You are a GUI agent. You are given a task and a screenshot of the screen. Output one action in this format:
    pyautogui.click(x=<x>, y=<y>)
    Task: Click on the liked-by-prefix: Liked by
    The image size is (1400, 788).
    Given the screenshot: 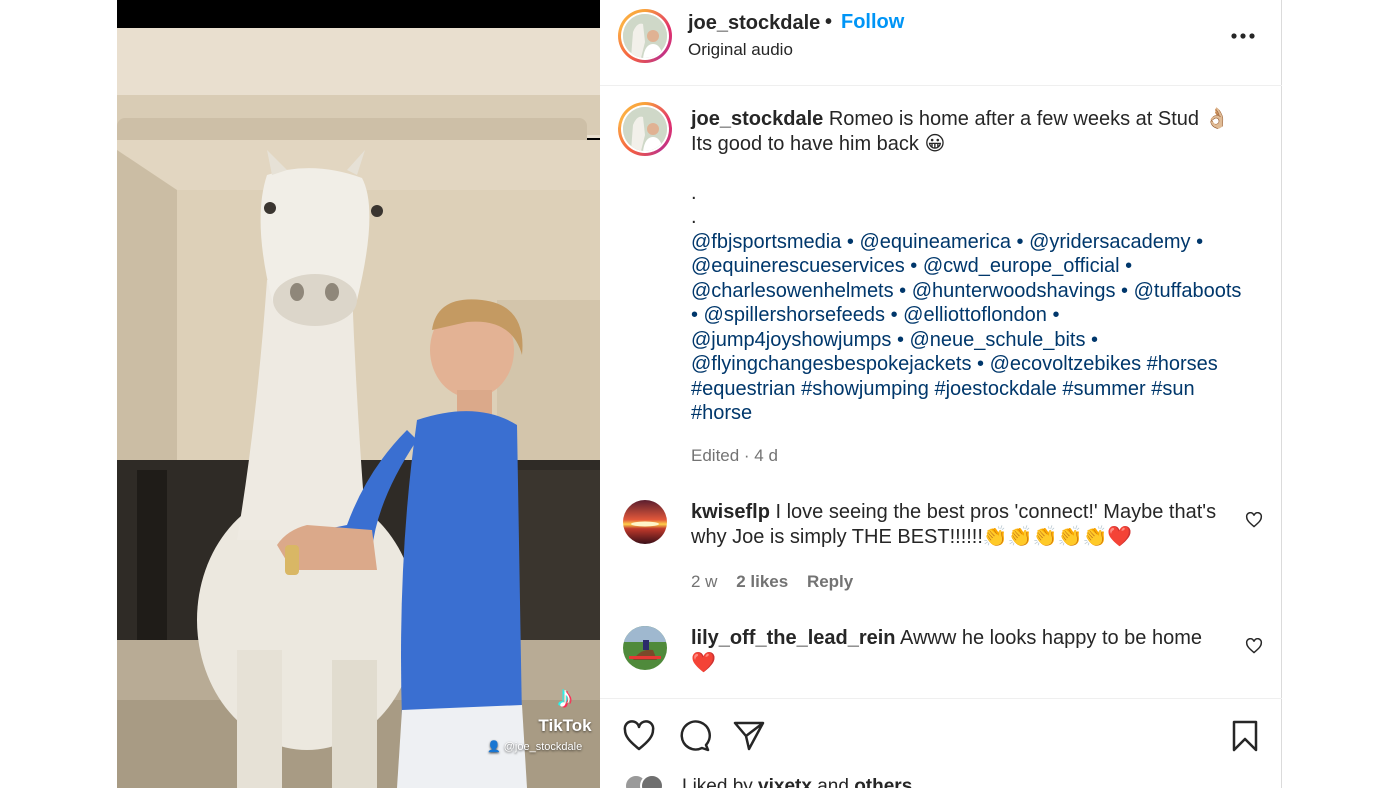 What is the action you would take?
    pyautogui.click(x=720, y=782)
    